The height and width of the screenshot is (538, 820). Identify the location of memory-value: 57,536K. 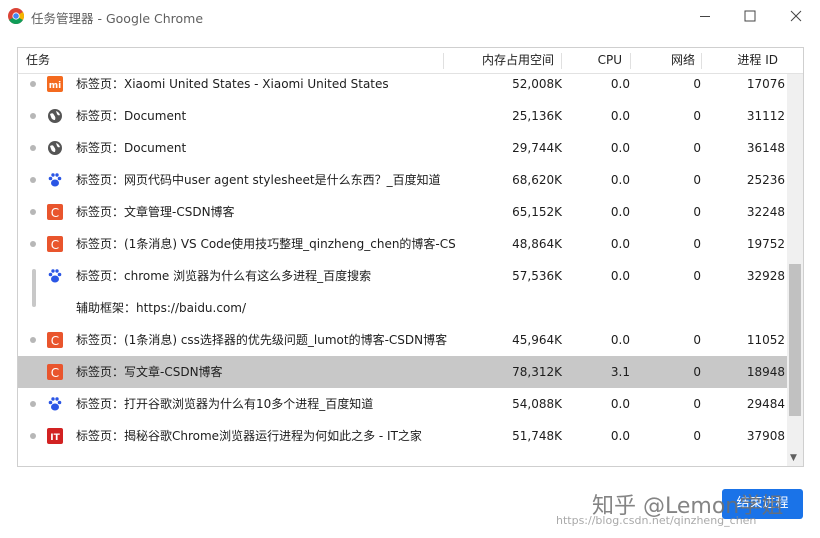
(537, 276).